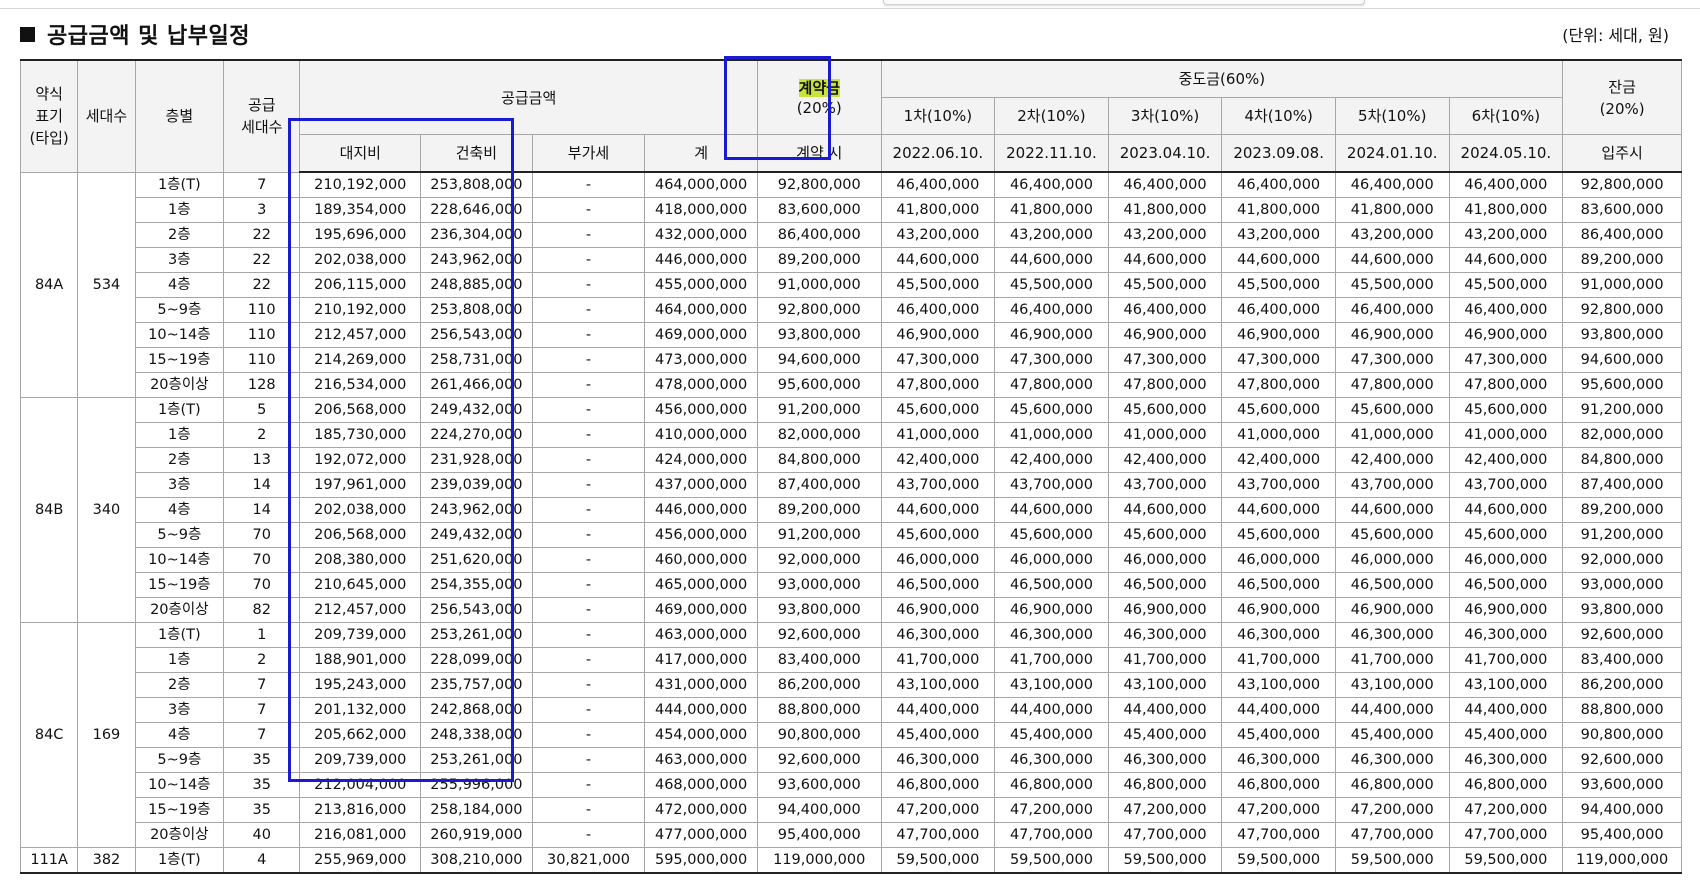 The width and height of the screenshot is (1700, 882). I want to click on installment-2-cell: 43,200,000, so click(1051, 235).